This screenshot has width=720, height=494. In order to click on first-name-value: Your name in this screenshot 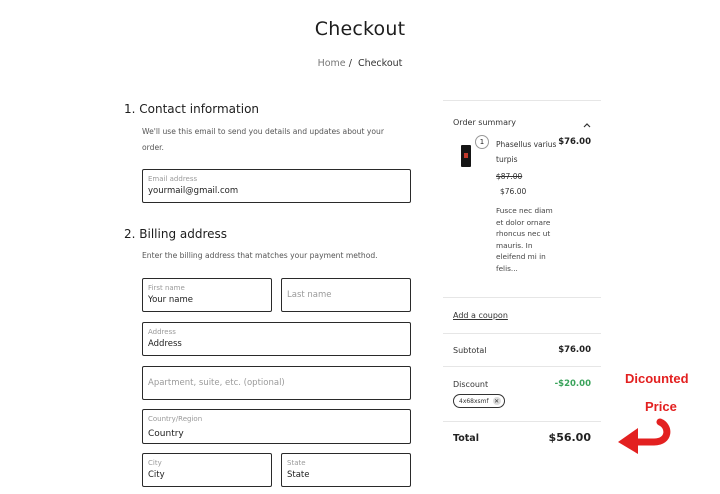, I will do `click(170, 300)`.